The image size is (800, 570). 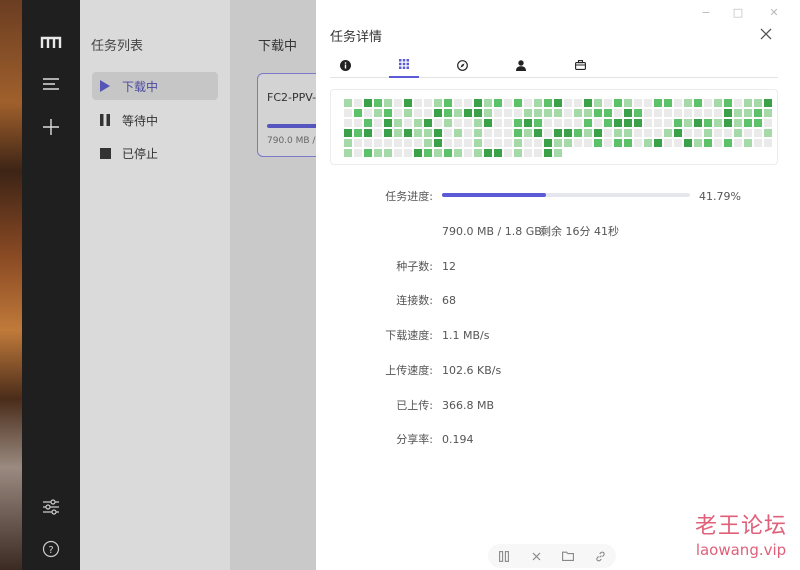 I want to click on app-rail: ?, so click(x=51, y=285).